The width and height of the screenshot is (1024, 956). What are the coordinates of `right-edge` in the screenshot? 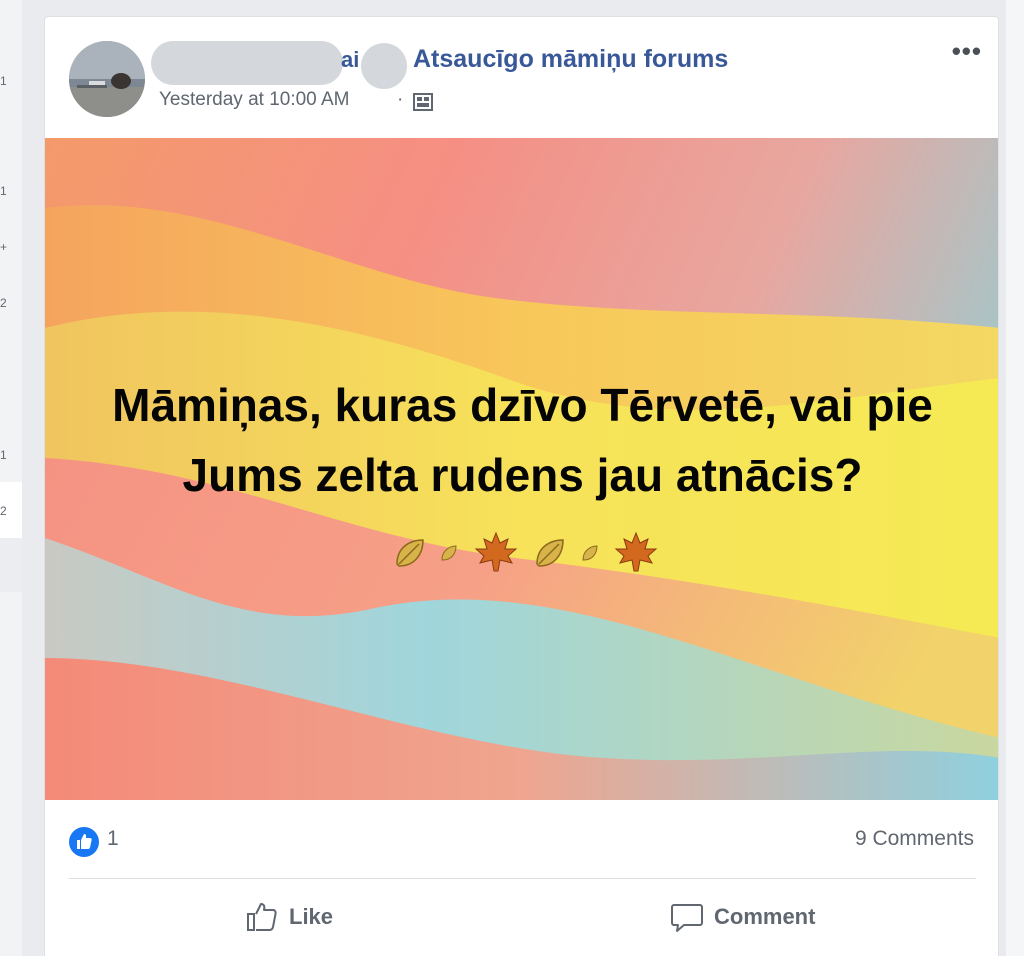 It's located at (1015, 478).